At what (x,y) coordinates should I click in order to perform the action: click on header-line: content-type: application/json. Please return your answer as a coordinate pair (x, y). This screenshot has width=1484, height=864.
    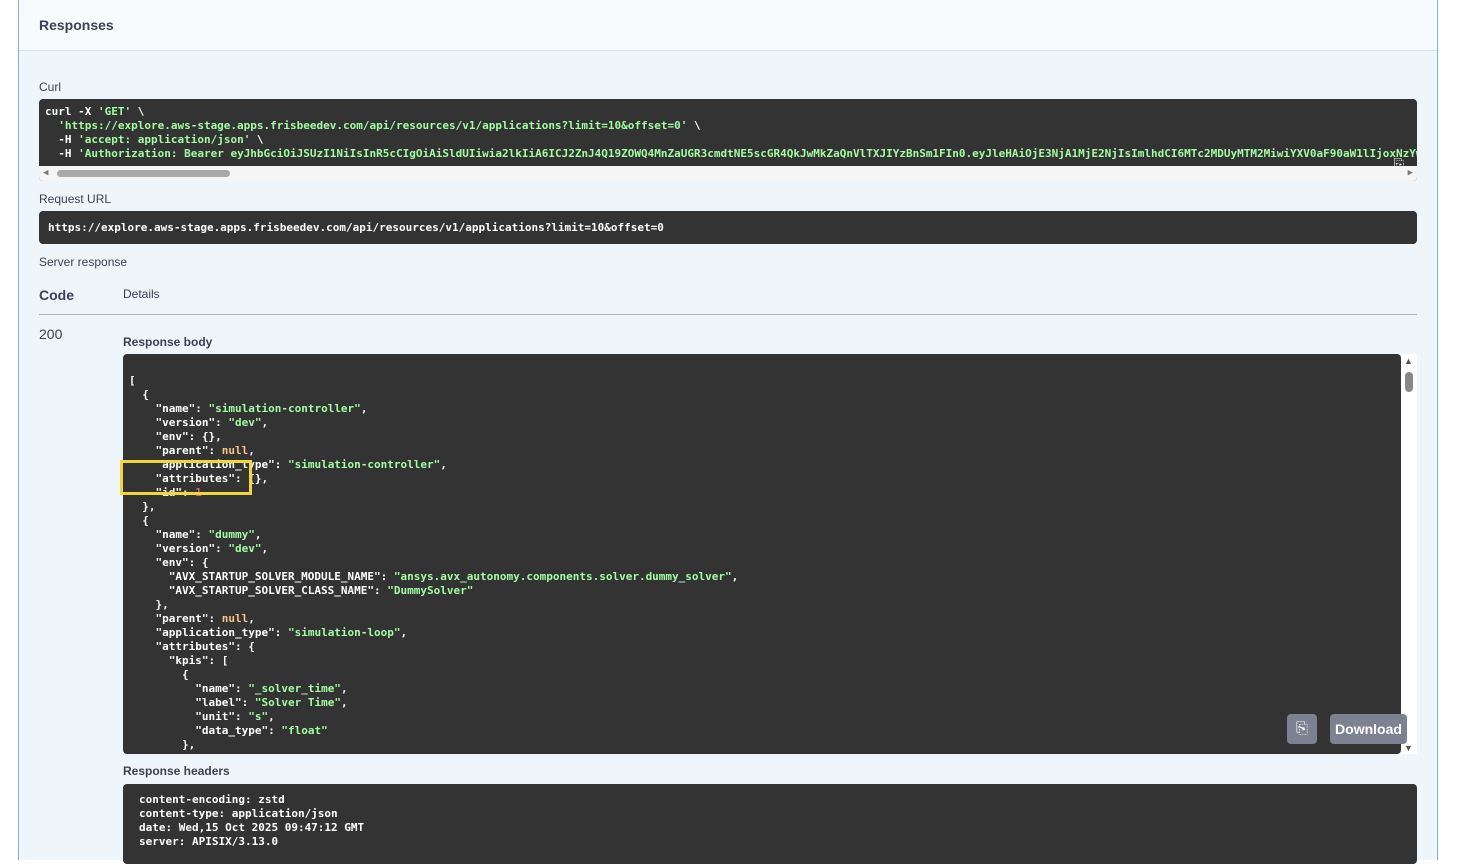
    Looking at the image, I should click on (238, 813).